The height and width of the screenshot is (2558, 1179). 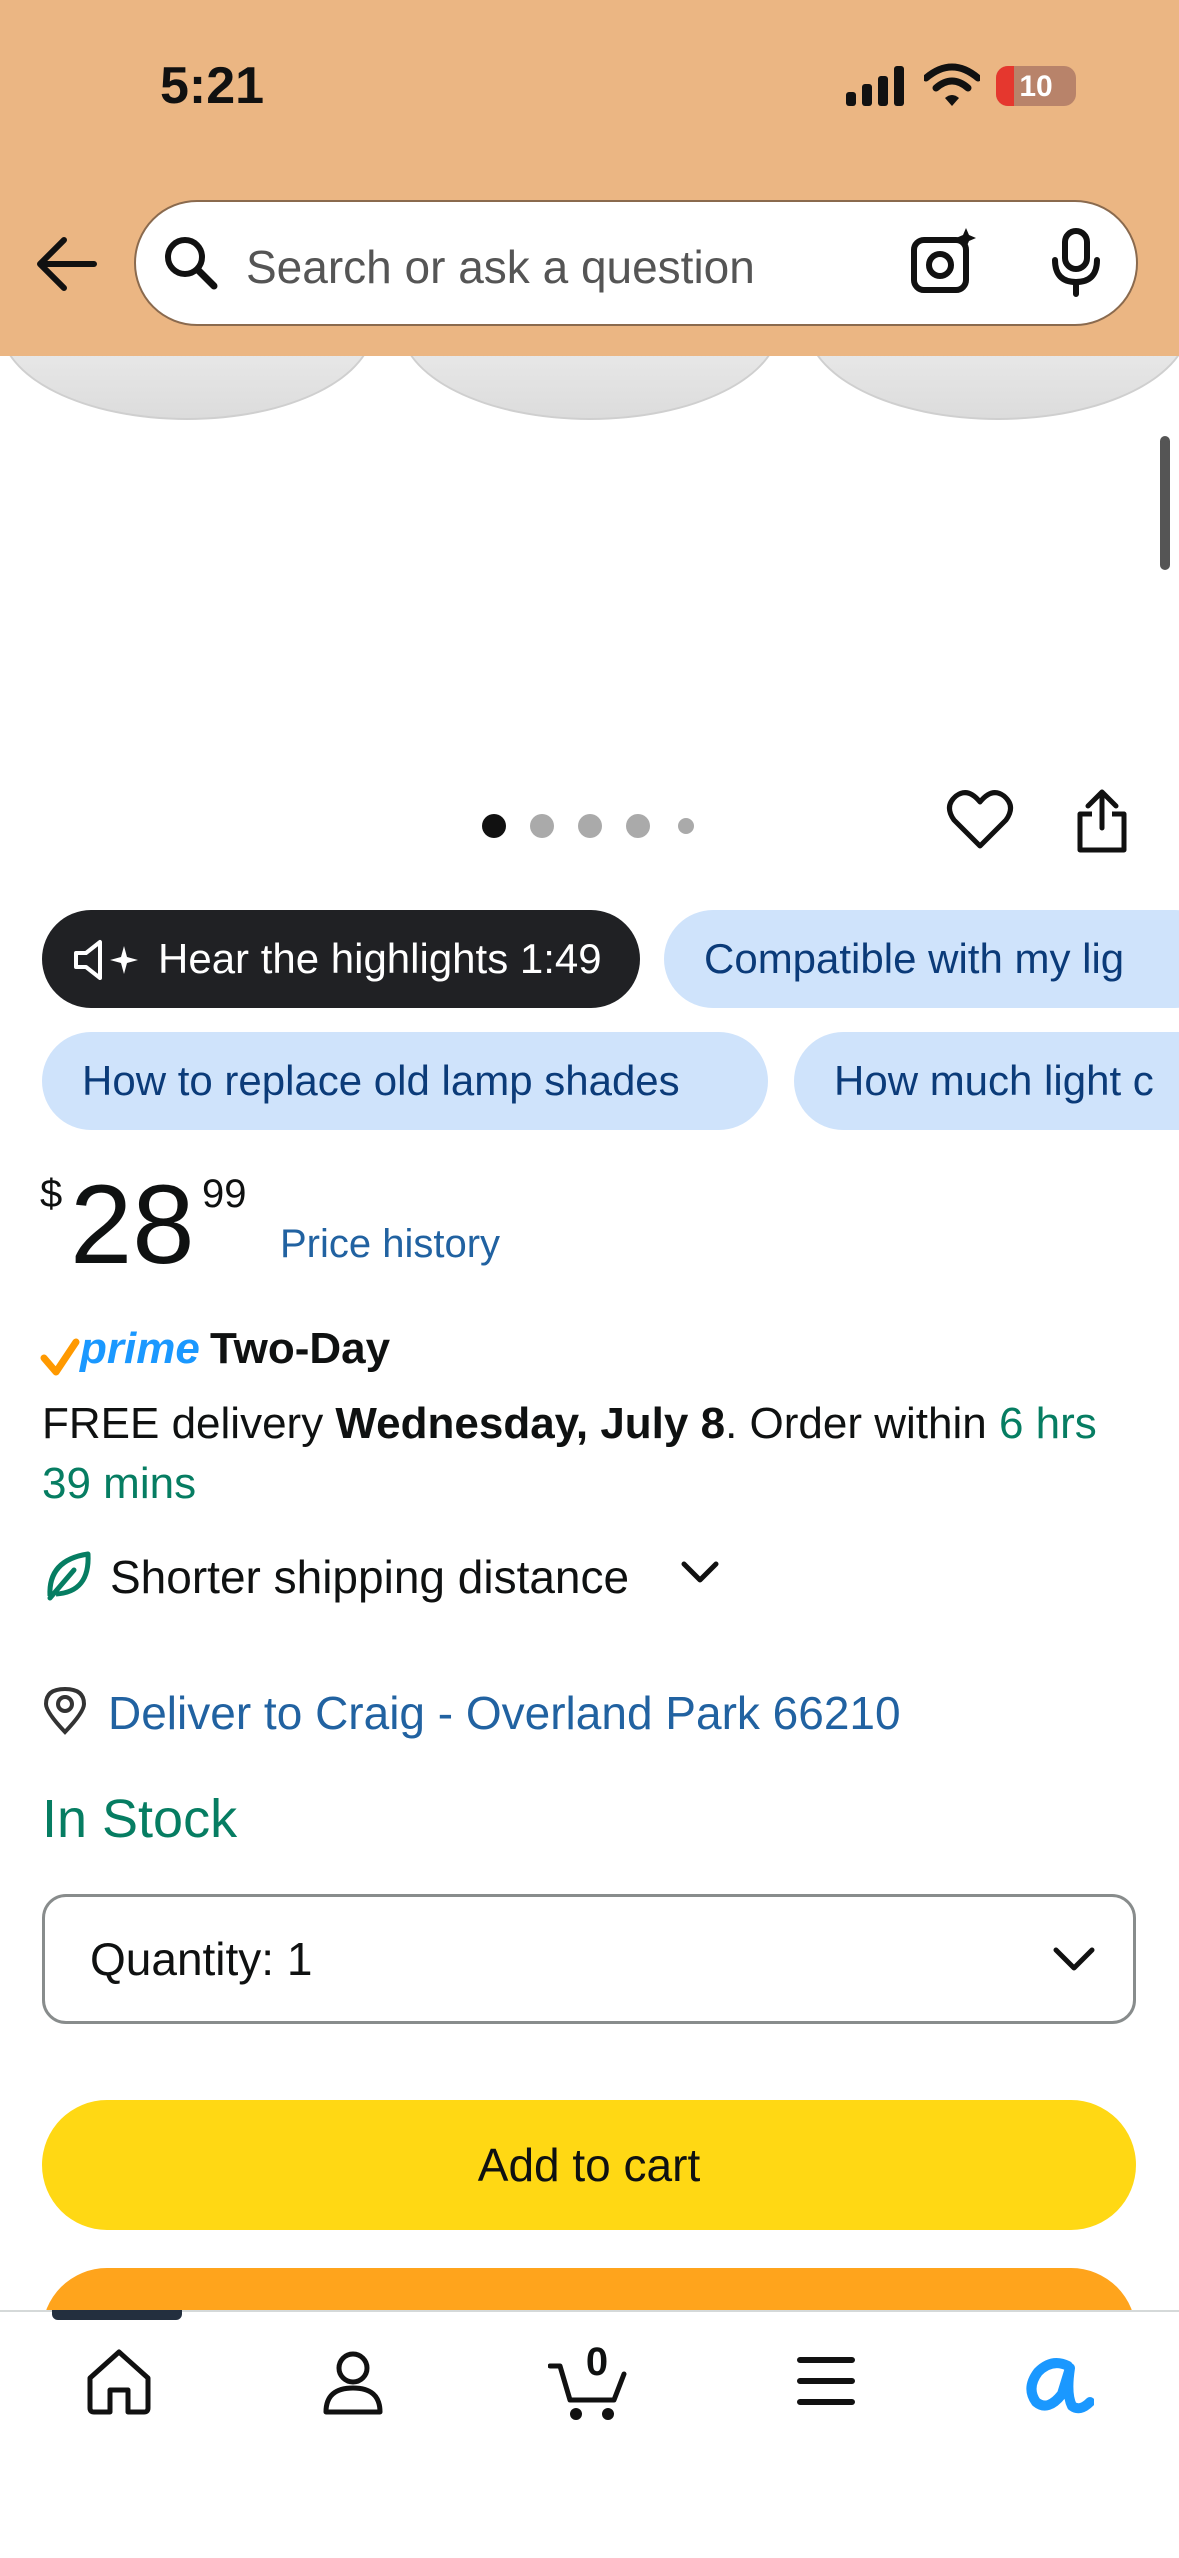 What do you see at coordinates (300, 1348) in the screenshot?
I see `prime-two-day: Two-Day` at bounding box center [300, 1348].